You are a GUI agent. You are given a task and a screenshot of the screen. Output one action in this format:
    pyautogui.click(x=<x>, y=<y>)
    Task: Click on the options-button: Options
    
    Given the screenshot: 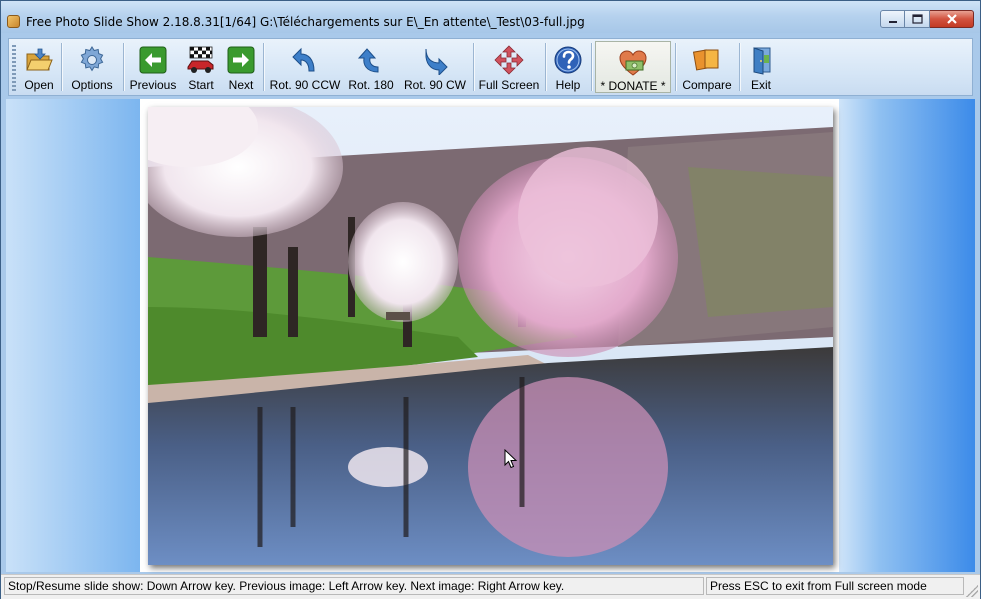 What is the action you would take?
    pyautogui.click(x=92, y=67)
    